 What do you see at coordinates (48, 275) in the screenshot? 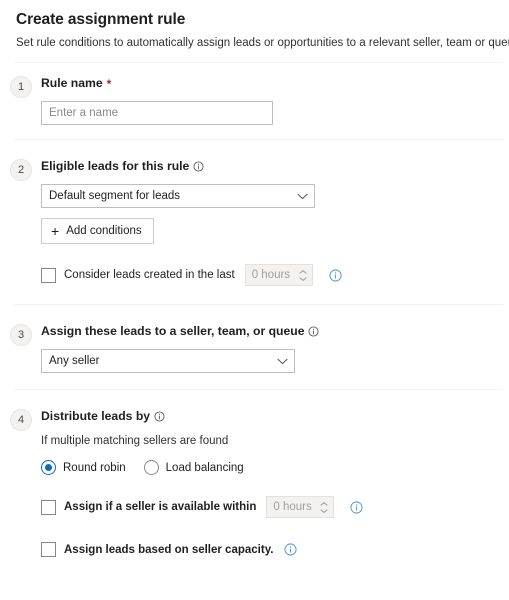
I see `consider-leads-checkbox` at bounding box center [48, 275].